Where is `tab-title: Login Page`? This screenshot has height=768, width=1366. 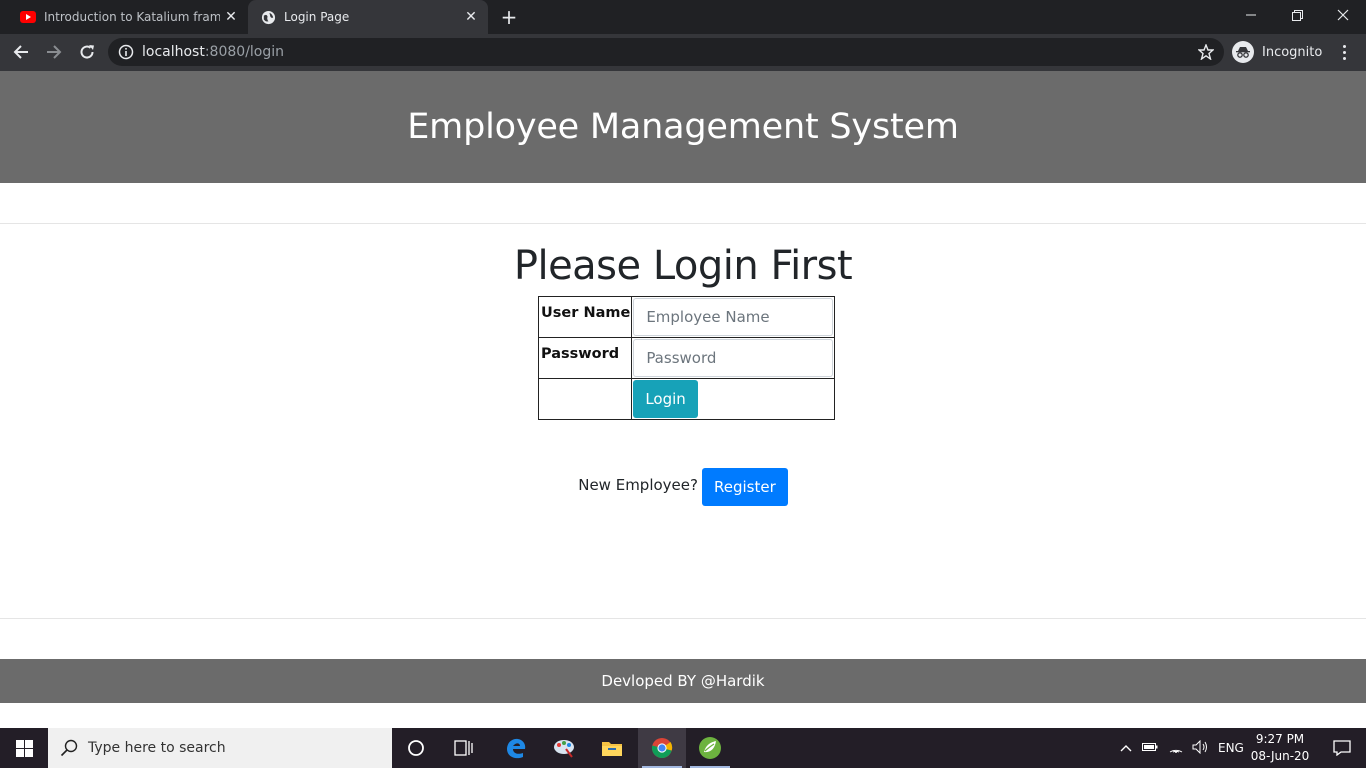
tab-title: Login Page is located at coordinates (317, 17).